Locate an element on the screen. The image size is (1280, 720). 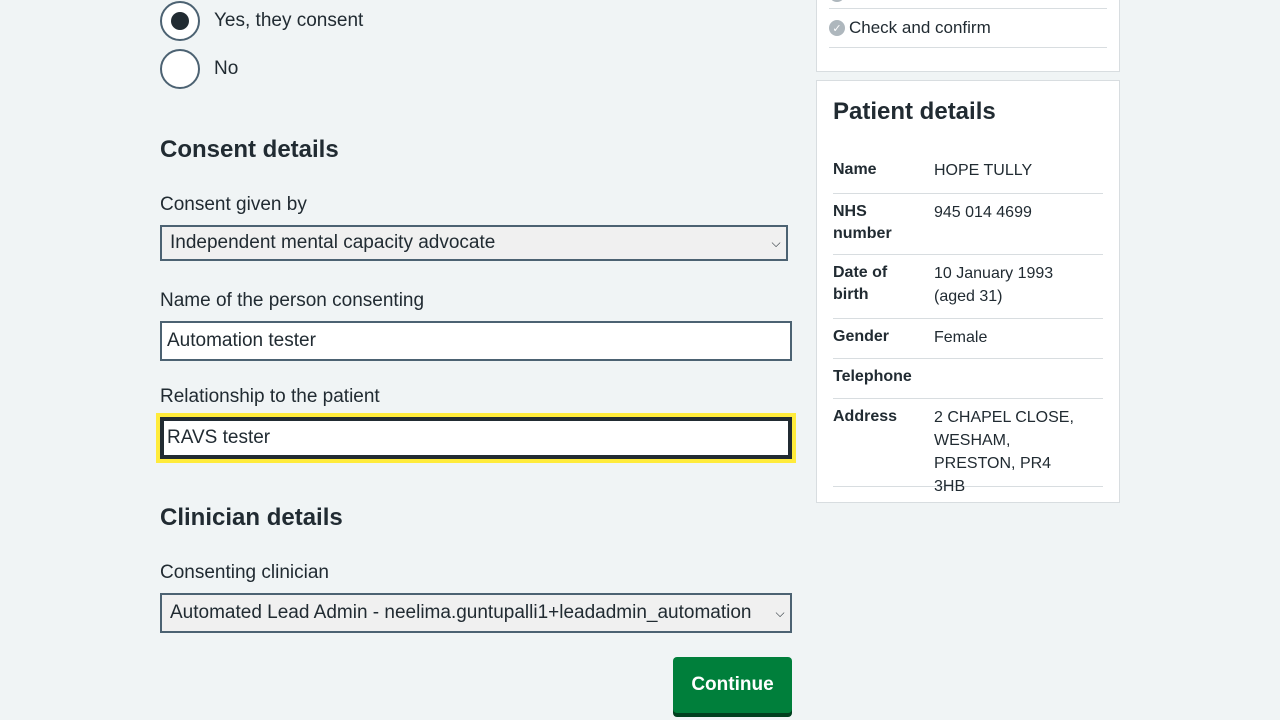
clinician-details-heading: Clinician details is located at coordinates (251, 517).